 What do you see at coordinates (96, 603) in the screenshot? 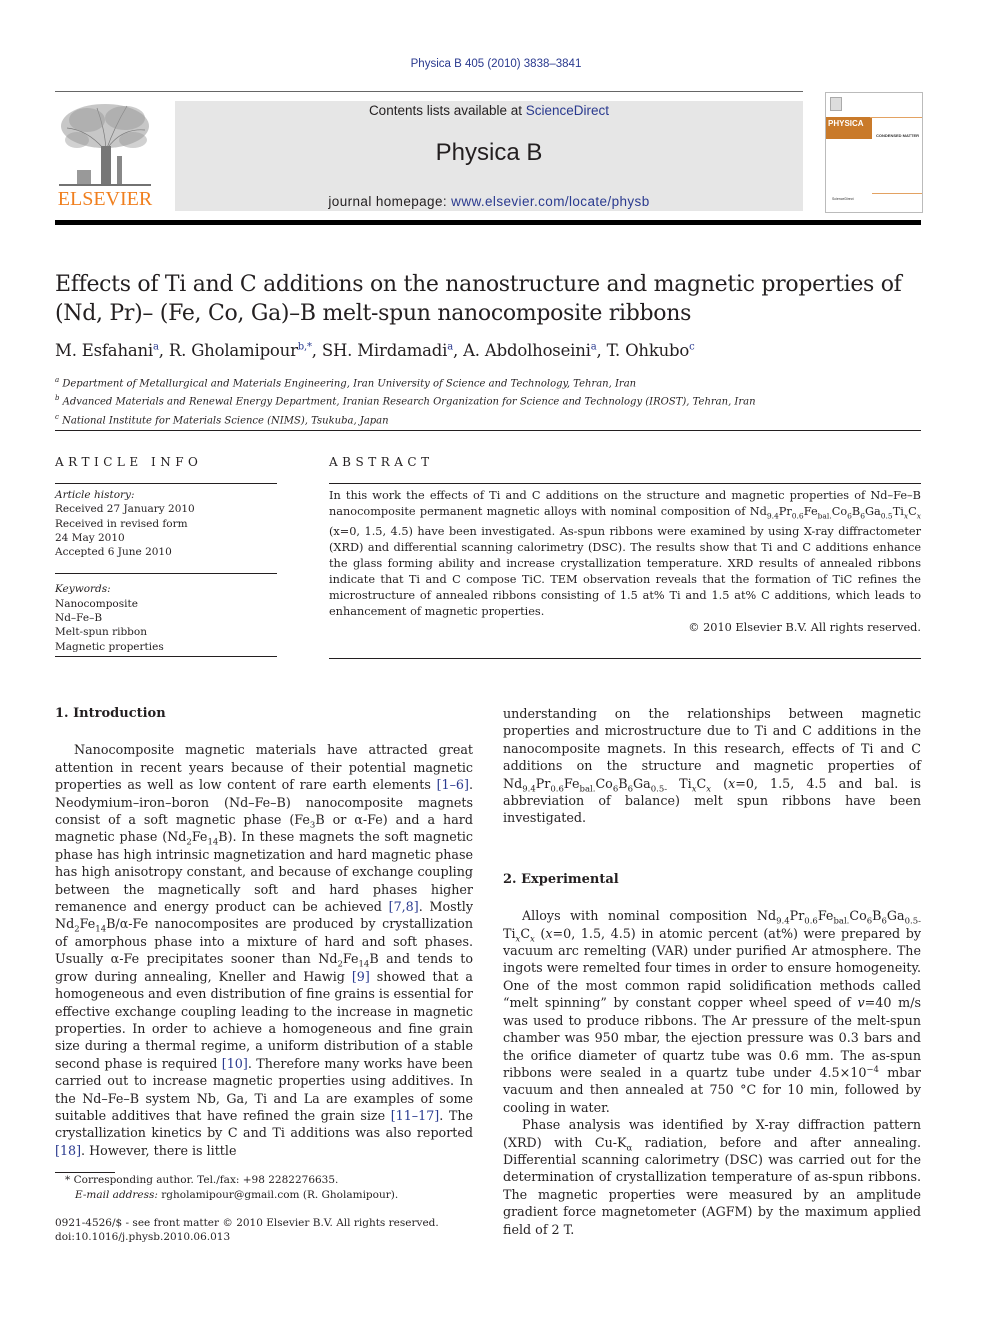
I see `keyword: Nanocomposite` at bounding box center [96, 603].